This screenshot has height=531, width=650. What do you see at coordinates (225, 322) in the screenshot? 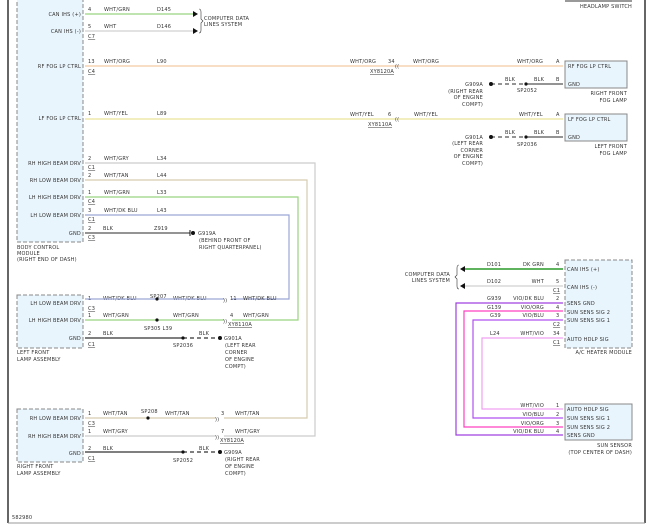
I see `connector-icon: ))` at bounding box center [225, 322].